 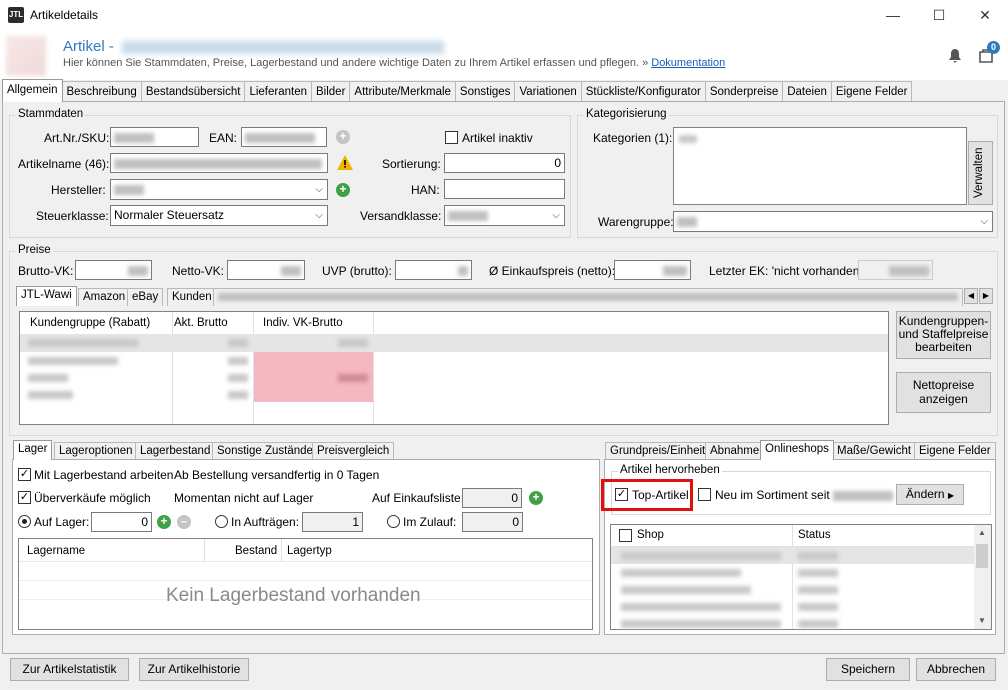 What do you see at coordinates (343, 190) in the screenshot?
I see `add-hersteller-icon: +` at bounding box center [343, 190].